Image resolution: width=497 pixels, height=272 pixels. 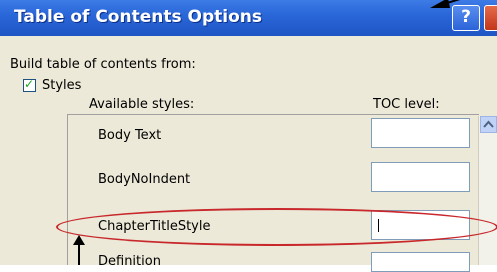 I want to click on styles-checkbox: ✓, so click(x=29, y=84).